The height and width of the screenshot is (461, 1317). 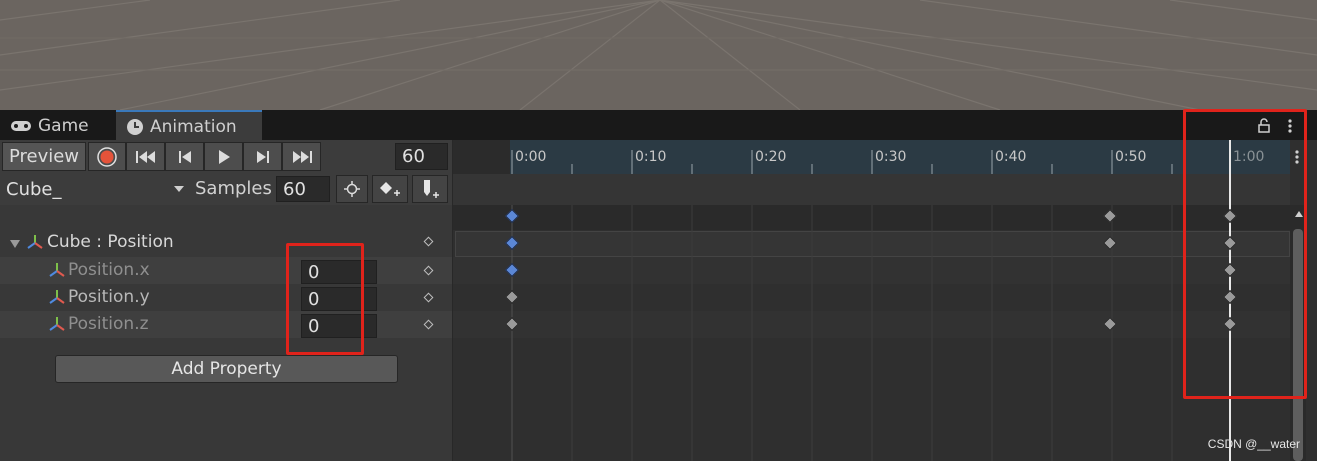 I want to click on highlight-box-values, so click(x=325, y=299).